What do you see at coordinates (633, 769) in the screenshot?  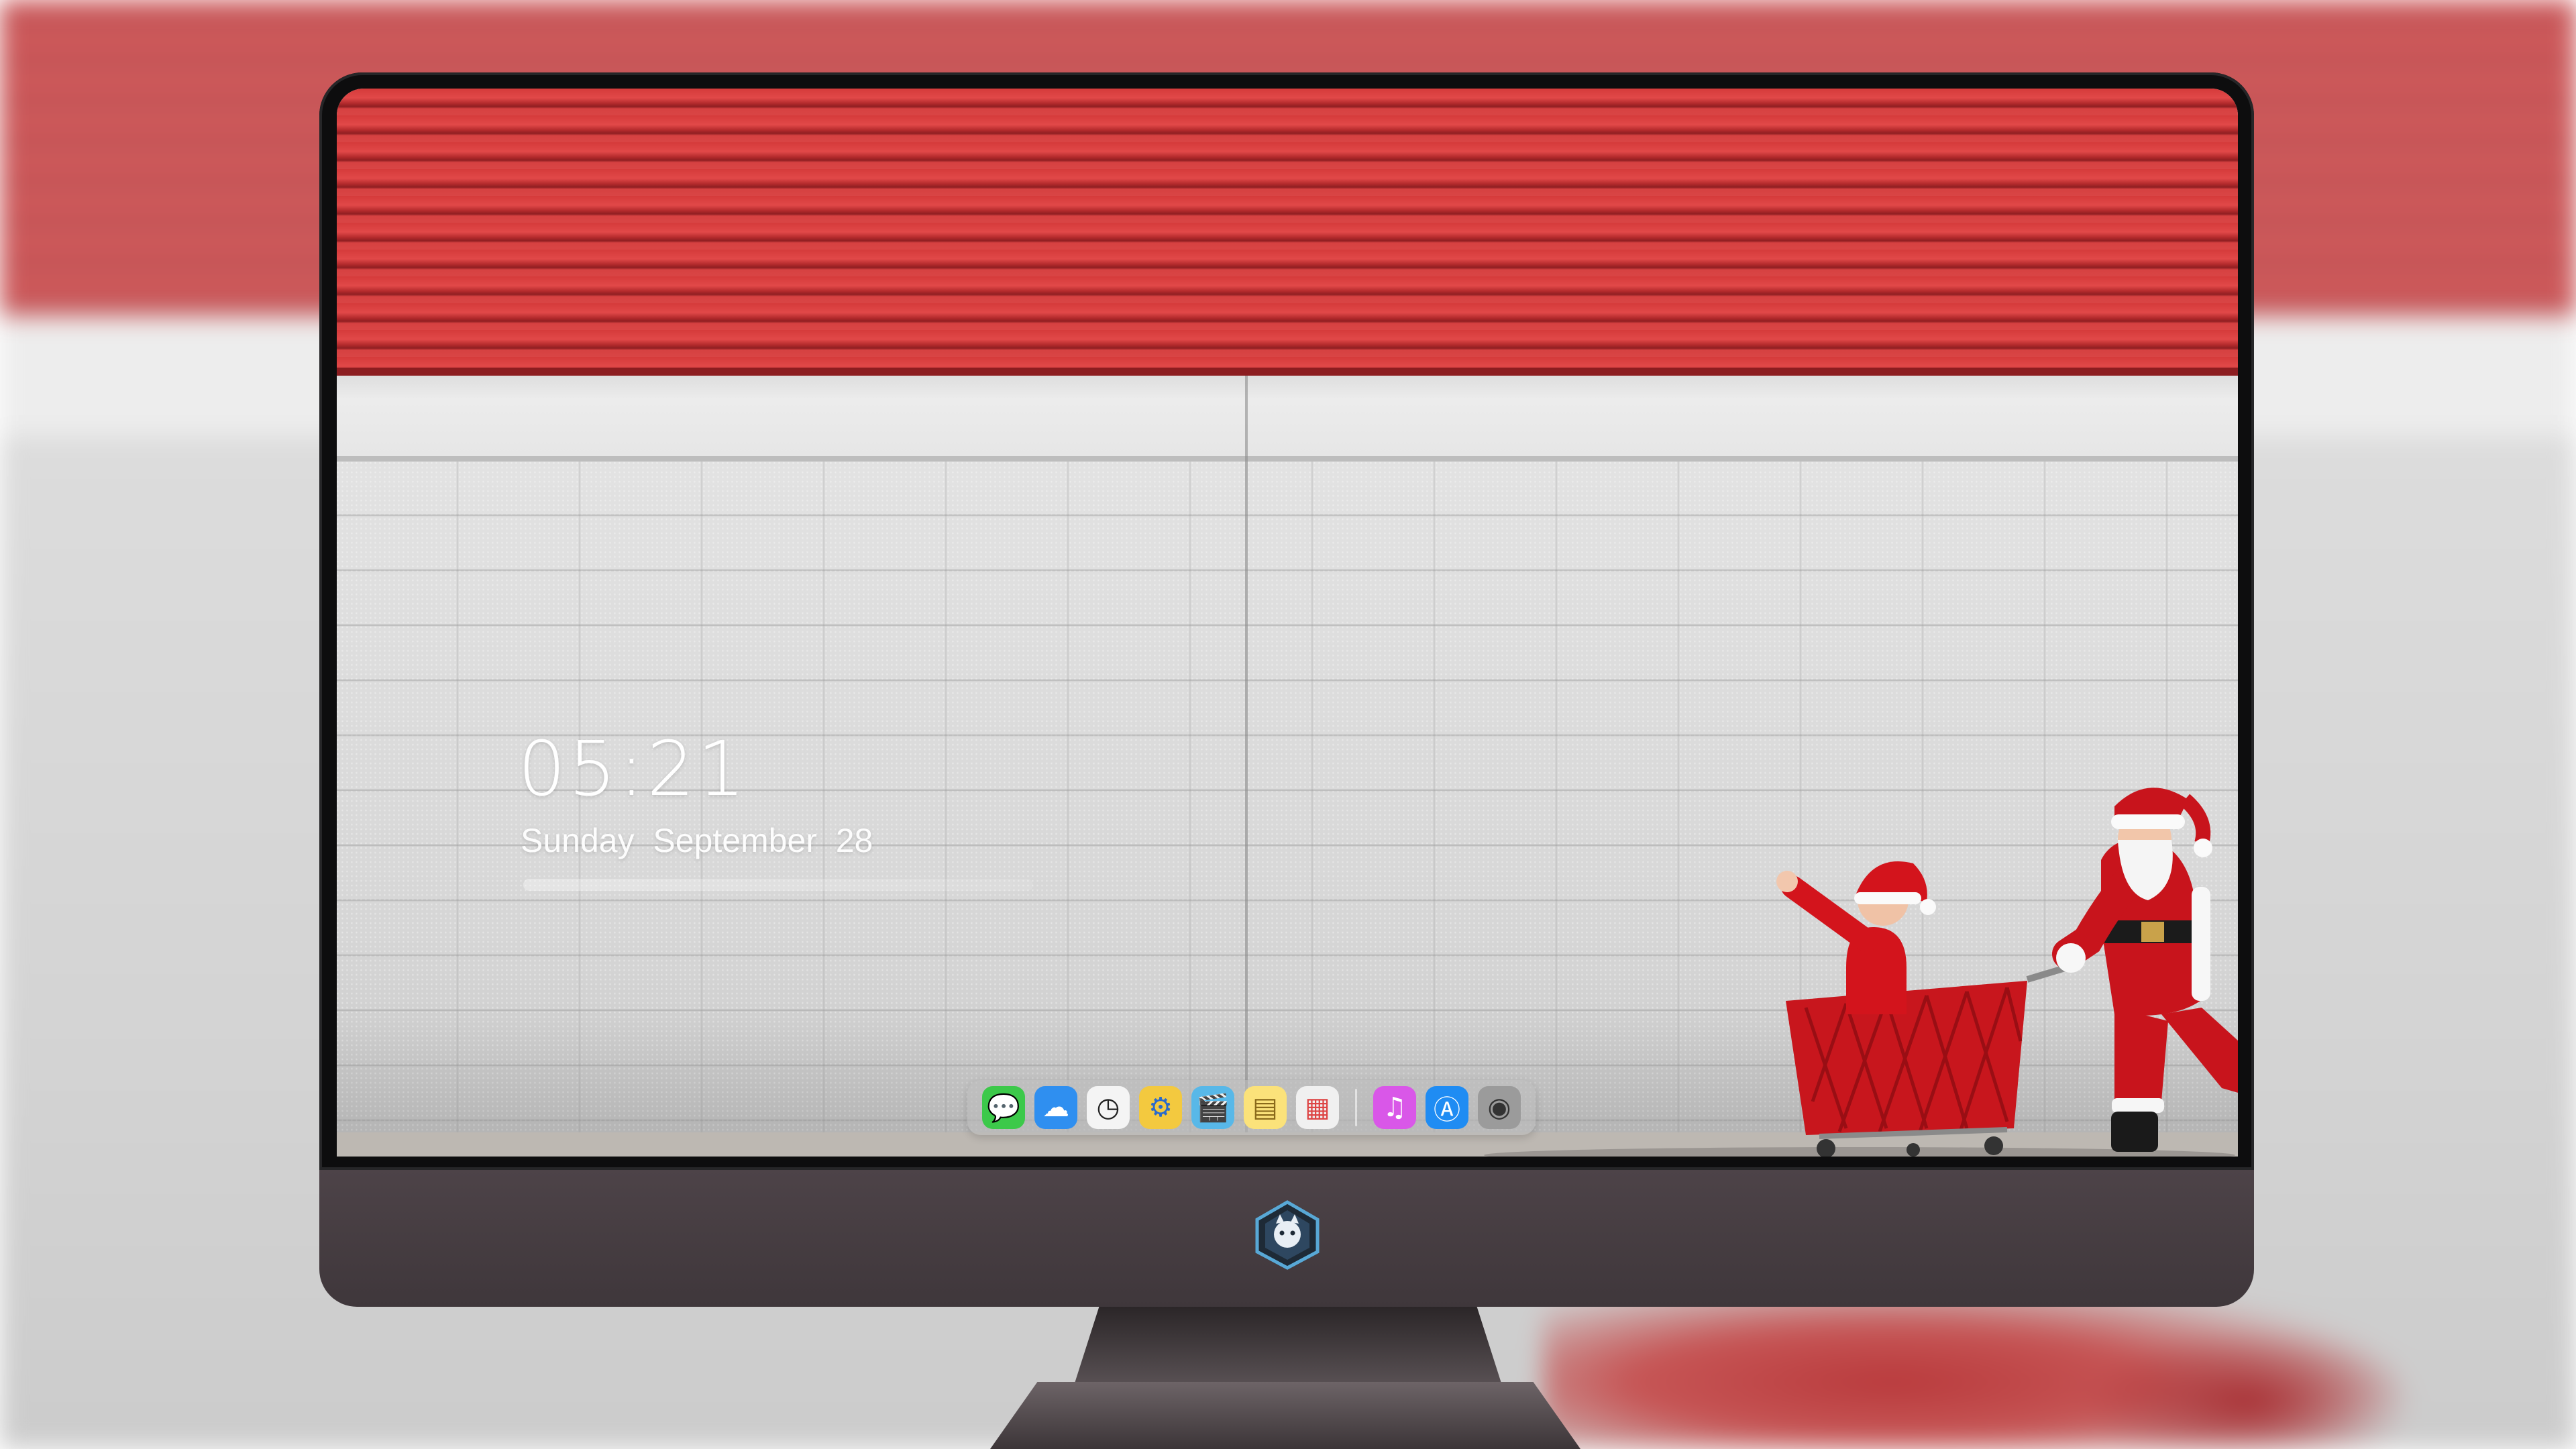 I see `lockscreen-clock: 05:21` at bounding box center [633, 769].